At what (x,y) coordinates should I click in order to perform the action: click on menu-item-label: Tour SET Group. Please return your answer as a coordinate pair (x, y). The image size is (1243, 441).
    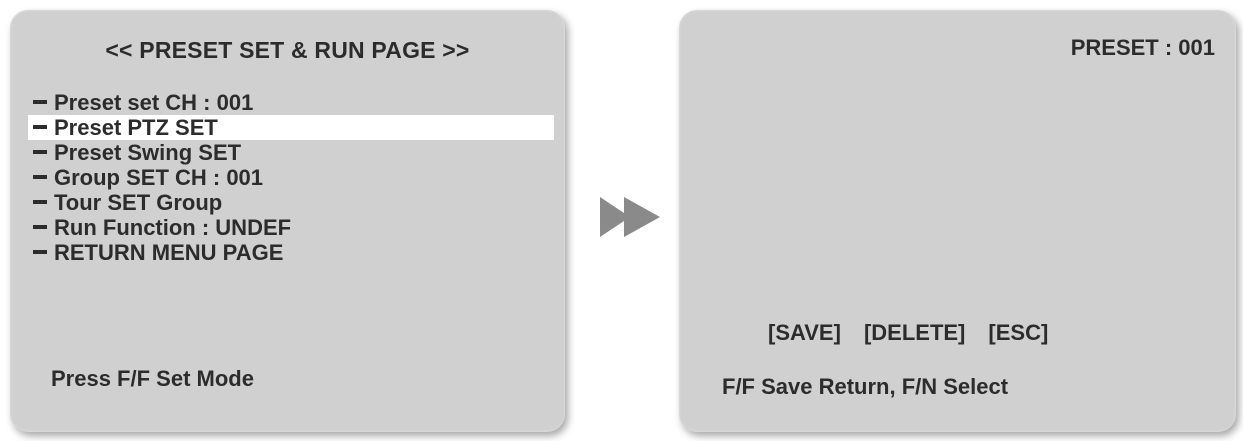
    Looking at the image, I should click on (138, 202).